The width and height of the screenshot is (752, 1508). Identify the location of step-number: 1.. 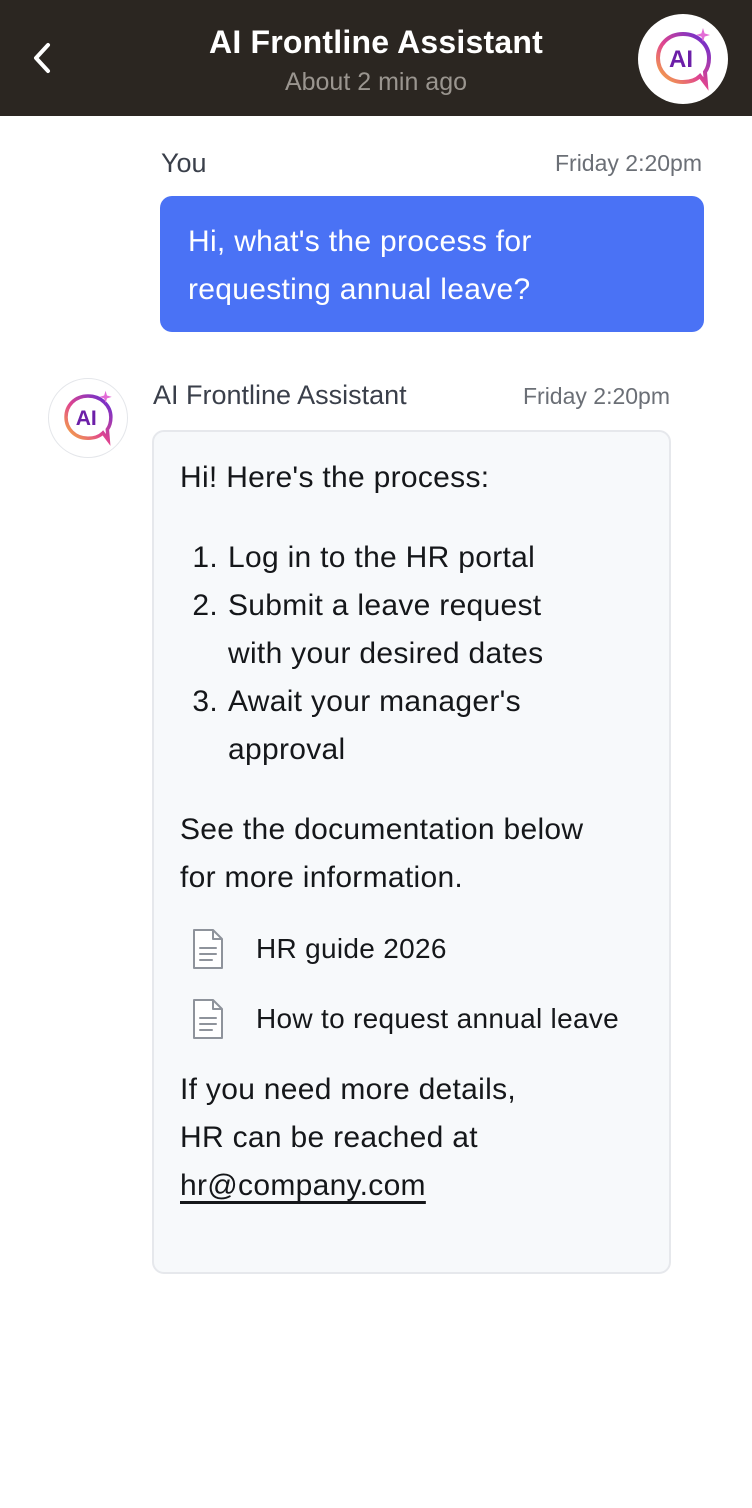
(205, 557).